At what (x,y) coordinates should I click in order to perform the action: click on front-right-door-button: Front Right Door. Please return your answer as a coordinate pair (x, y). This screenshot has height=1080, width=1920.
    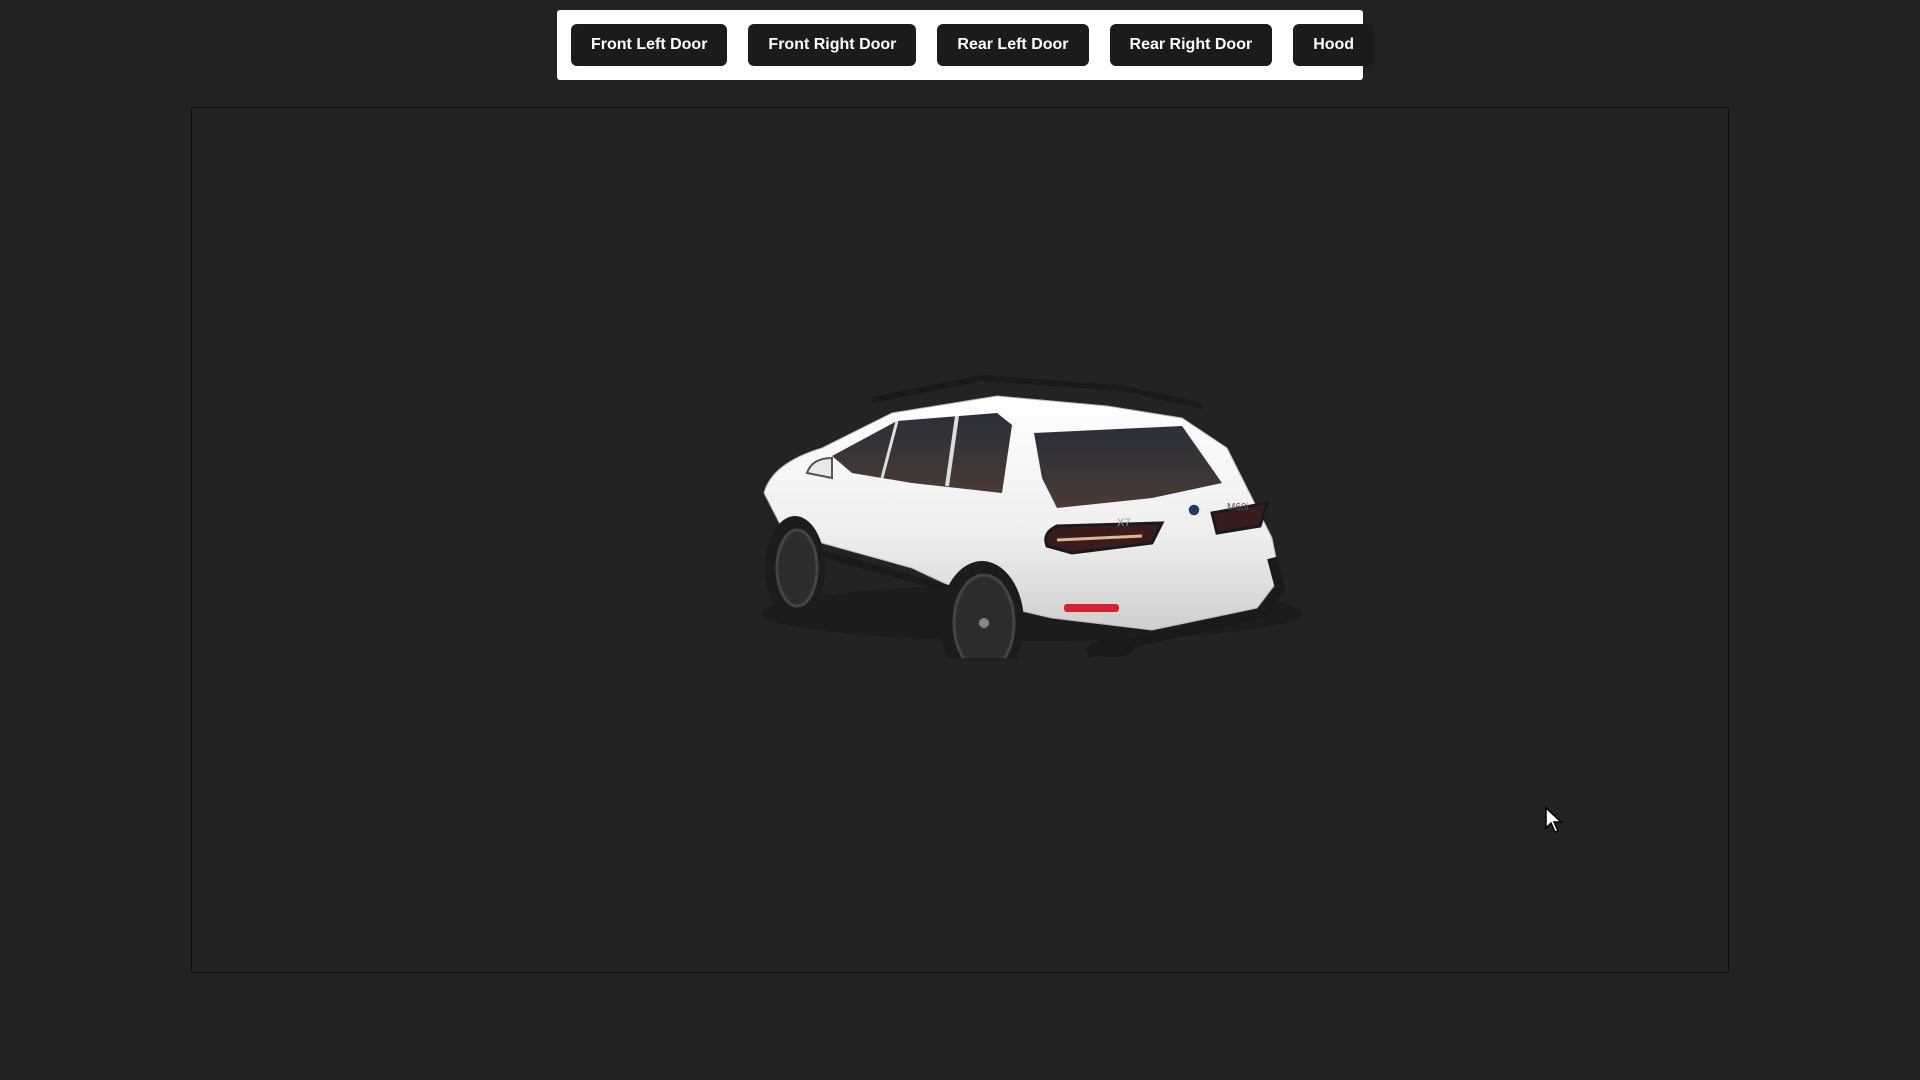
    Looking at the image, I should click on (832, 45).